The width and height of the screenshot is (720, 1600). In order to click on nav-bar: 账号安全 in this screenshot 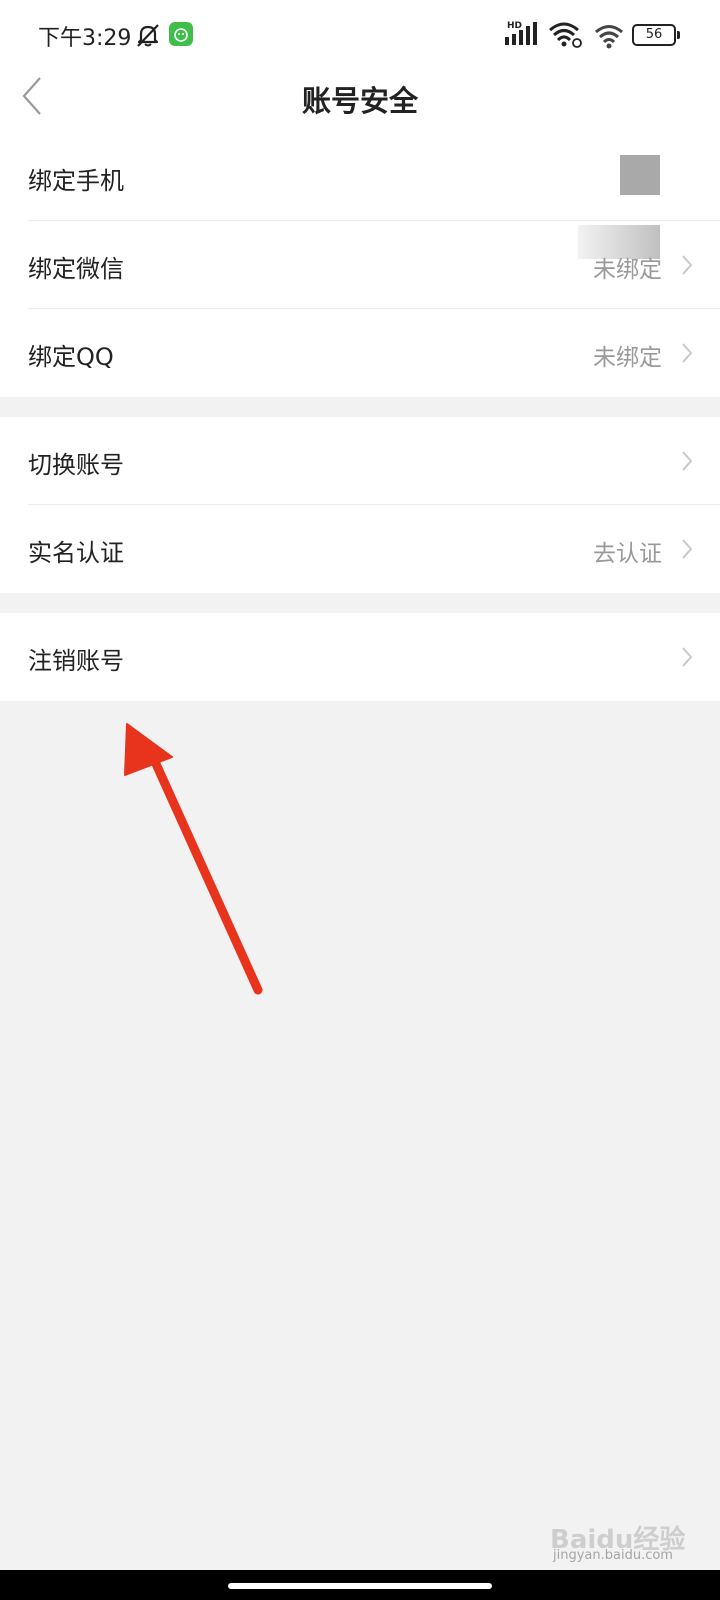, I will do `click(360, 97)`.